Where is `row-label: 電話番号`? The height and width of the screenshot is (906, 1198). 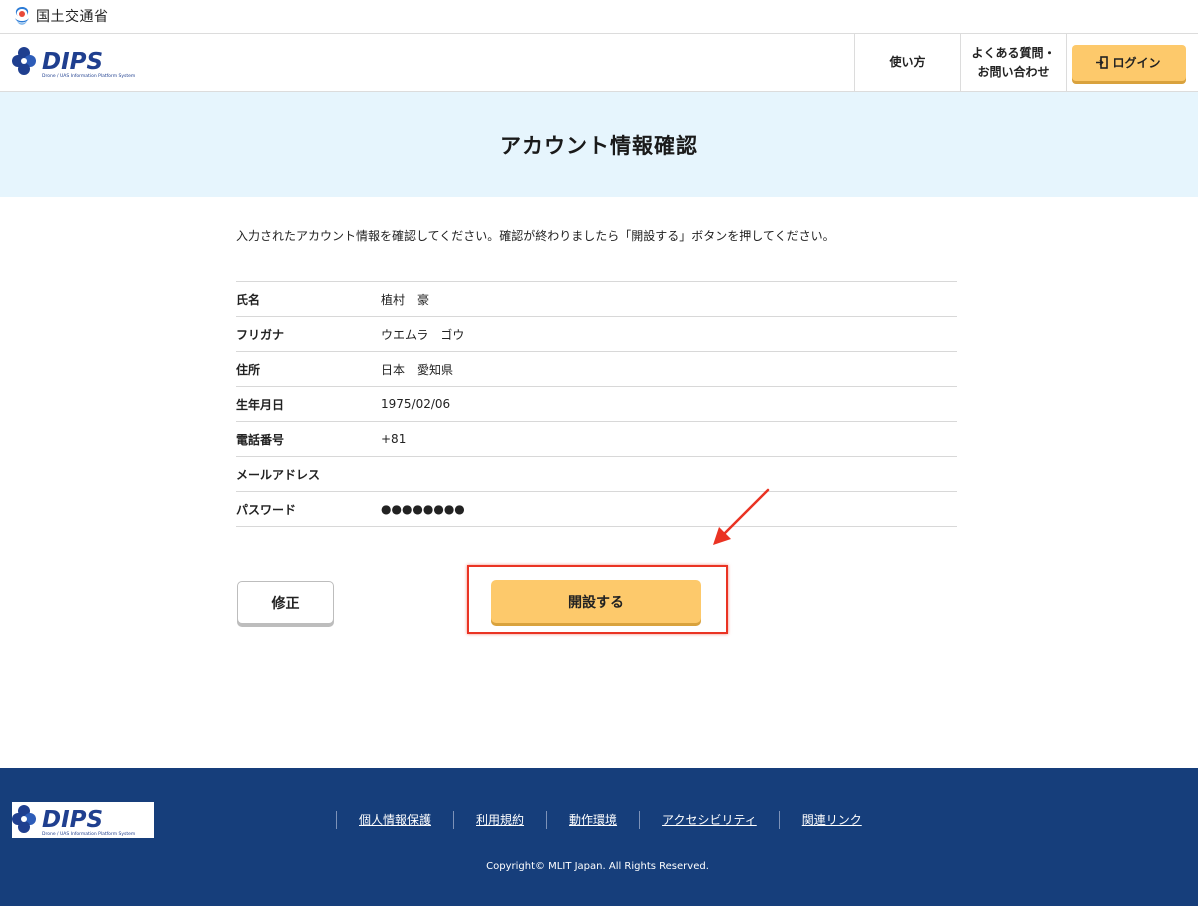 row-label: 電話番号 is located at coordinates (260, 439).